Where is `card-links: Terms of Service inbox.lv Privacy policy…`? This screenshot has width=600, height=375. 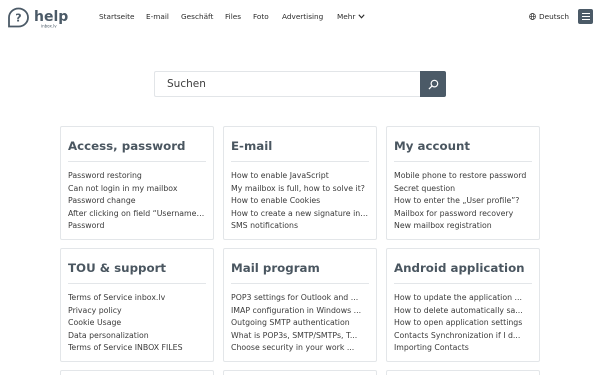 card-links: Terms of Service inbox.lv Privacy policy… is located at coordinates (136, 323).